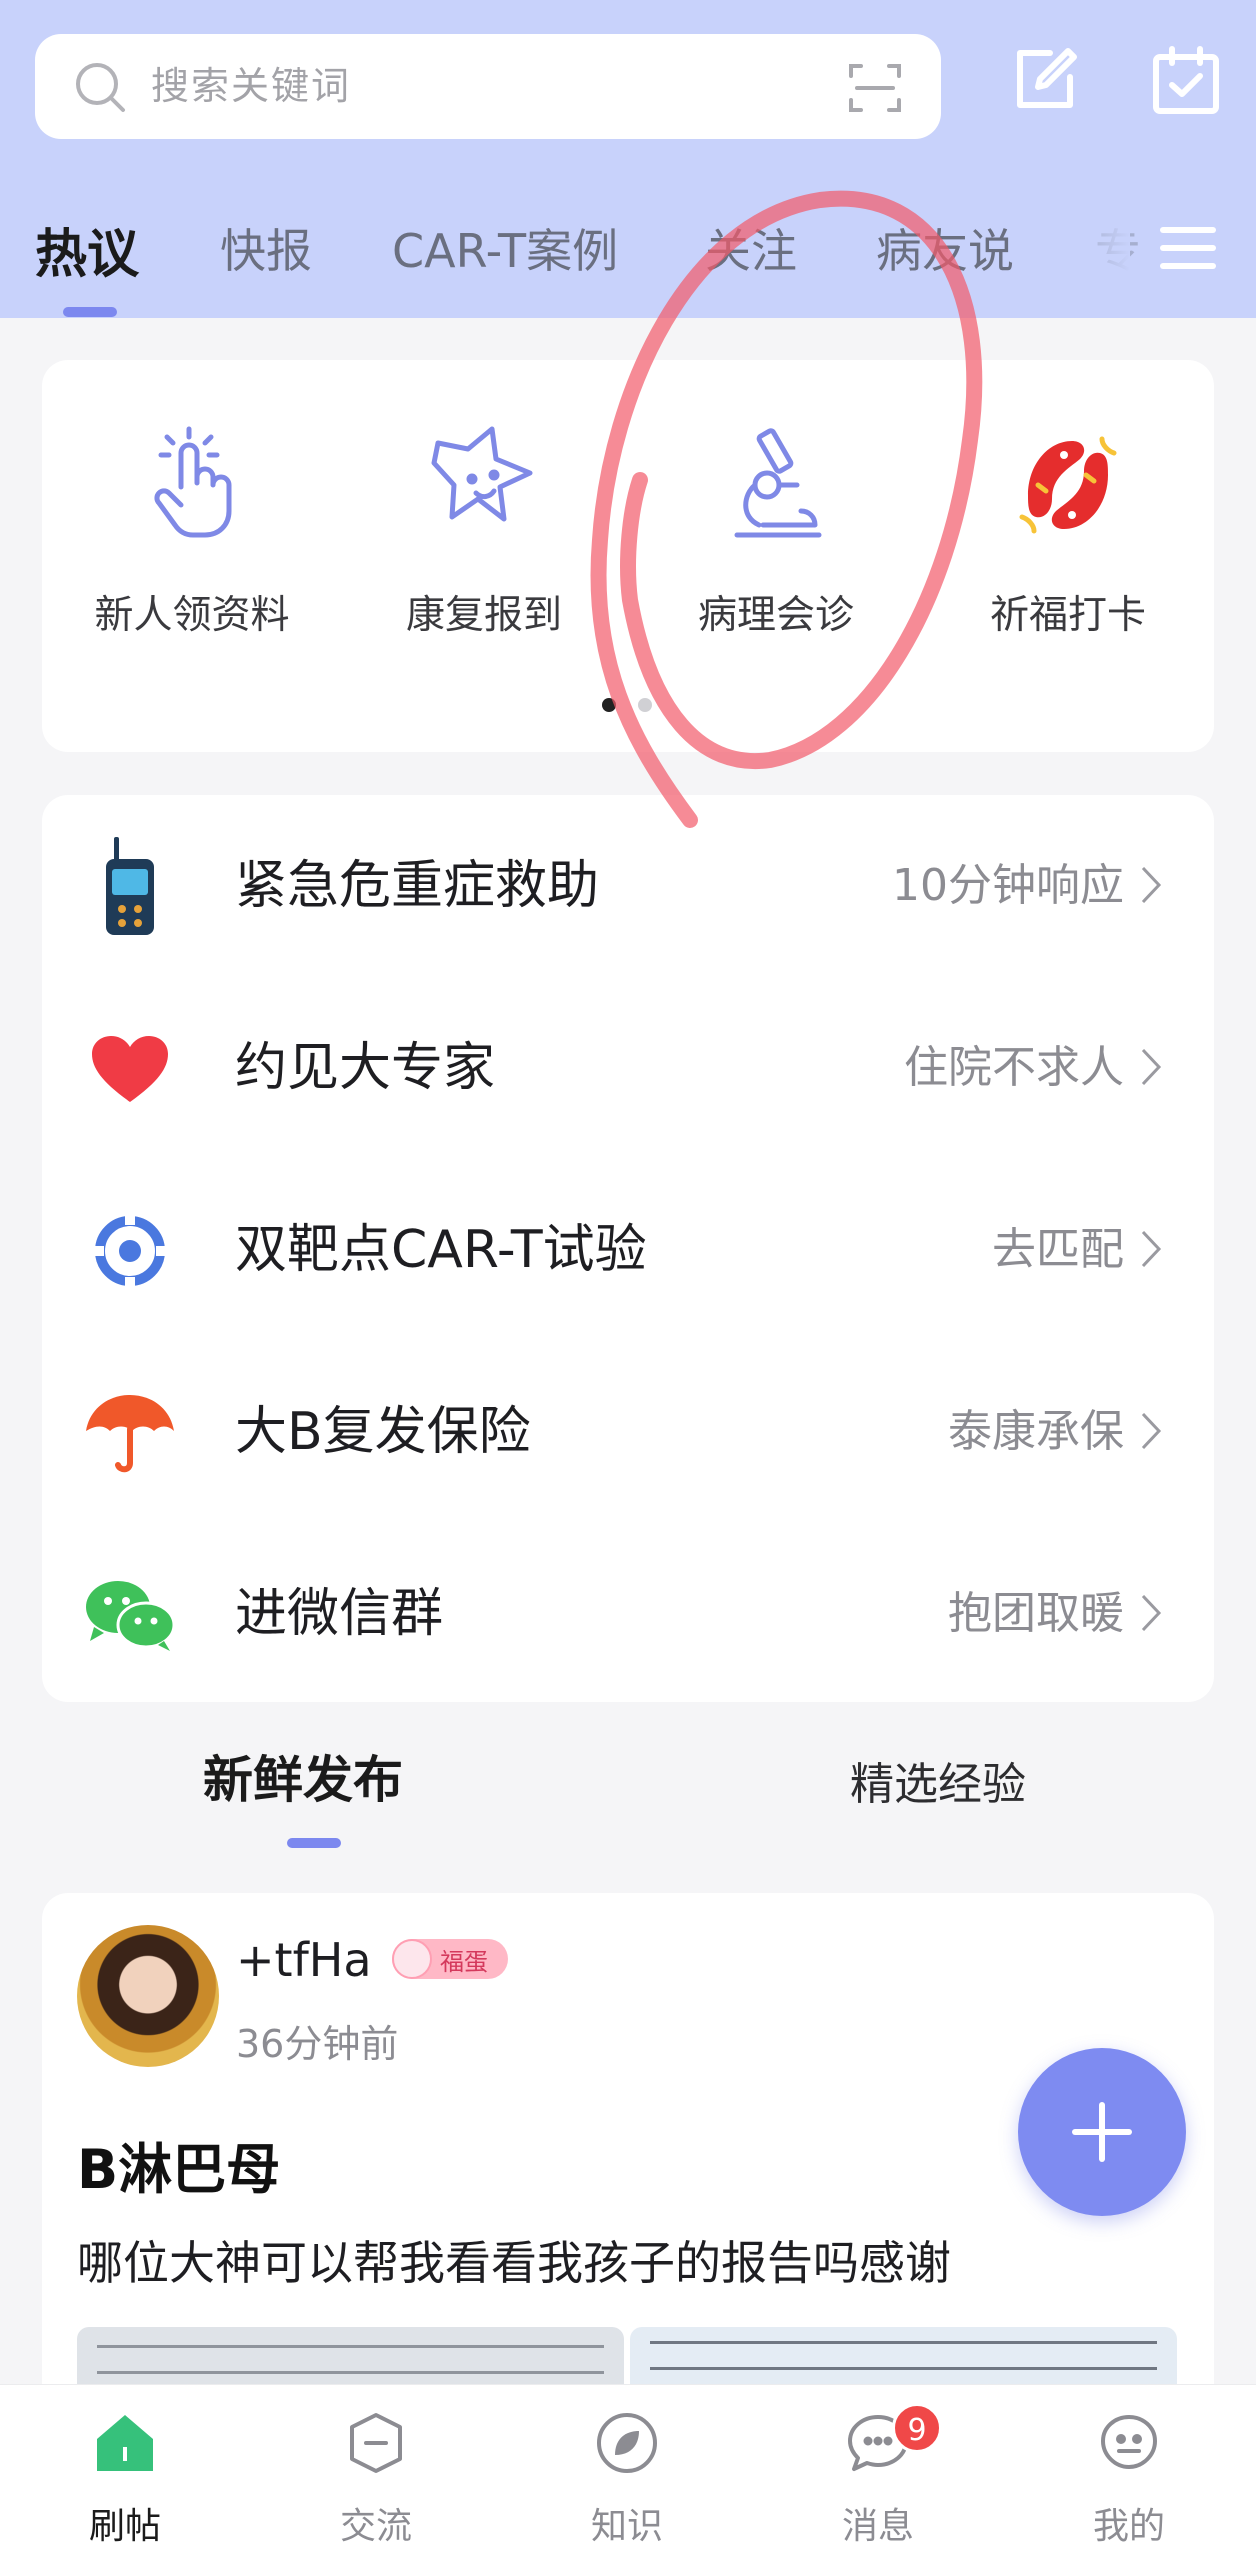  Describe the element at coordinates (303, 1776) in the screenshot. I see `feed-tab-latest: 新鲜发布` at that location.